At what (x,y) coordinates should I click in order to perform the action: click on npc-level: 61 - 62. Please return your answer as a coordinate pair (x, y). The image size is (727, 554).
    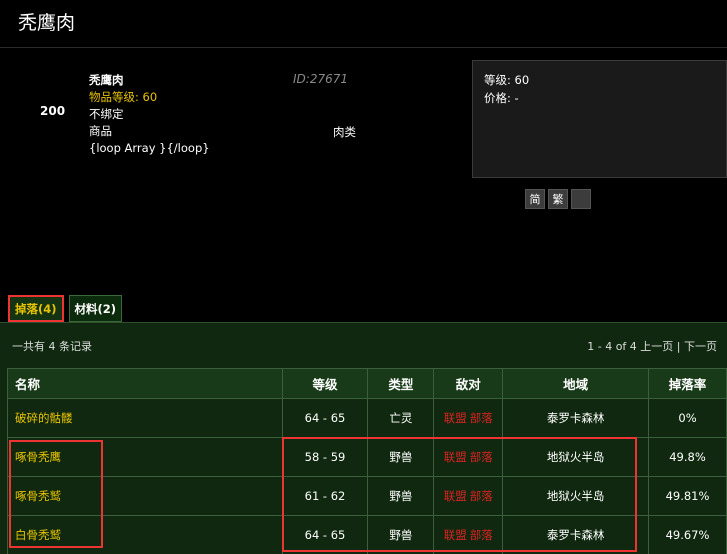
    Looking at the image, I should click on (325, 496).